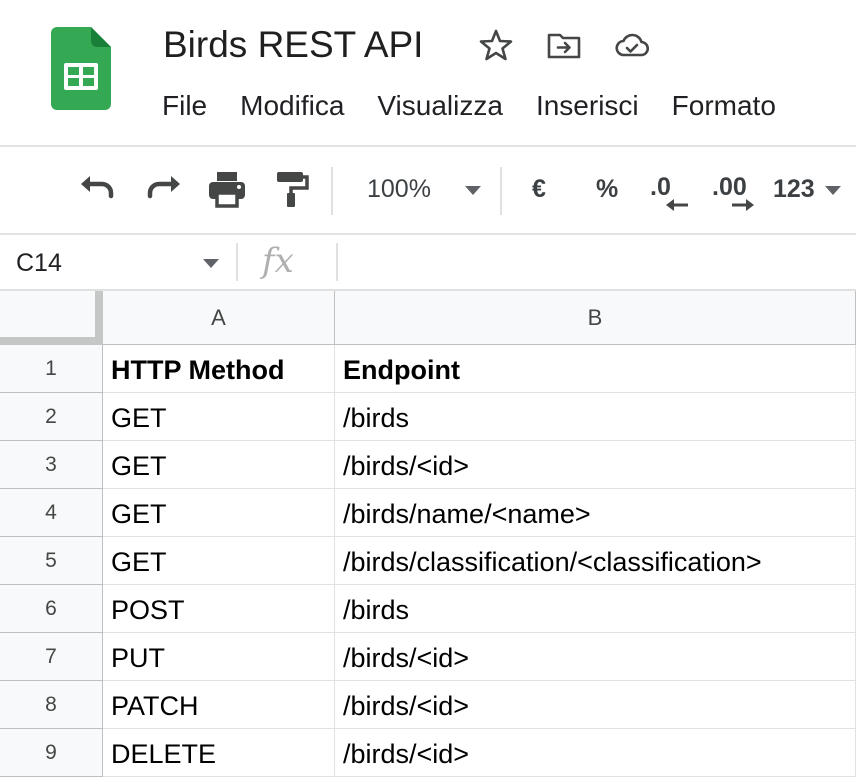 The height and width of the screenshot is (780, 856). Describe the element at coordinates (81, 68) in the screenshot. I see `sheets-logo-icon` at that location.